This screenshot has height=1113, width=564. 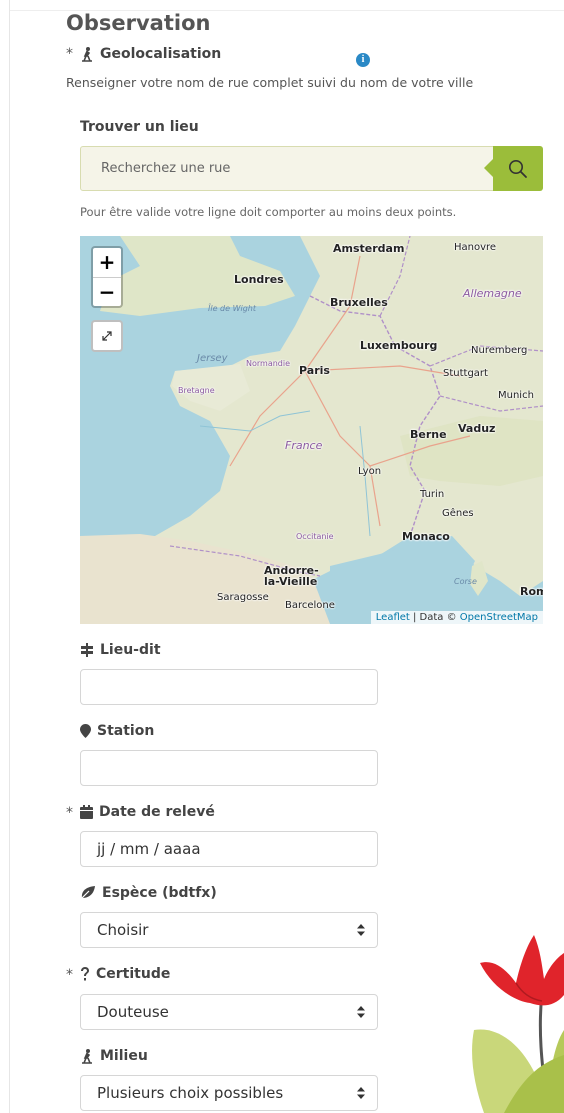 What do you see at coordinates (161, 54) in the screenshot?
I see `geoloc-label: Geolocalisation` at bounding box center [161, 54].